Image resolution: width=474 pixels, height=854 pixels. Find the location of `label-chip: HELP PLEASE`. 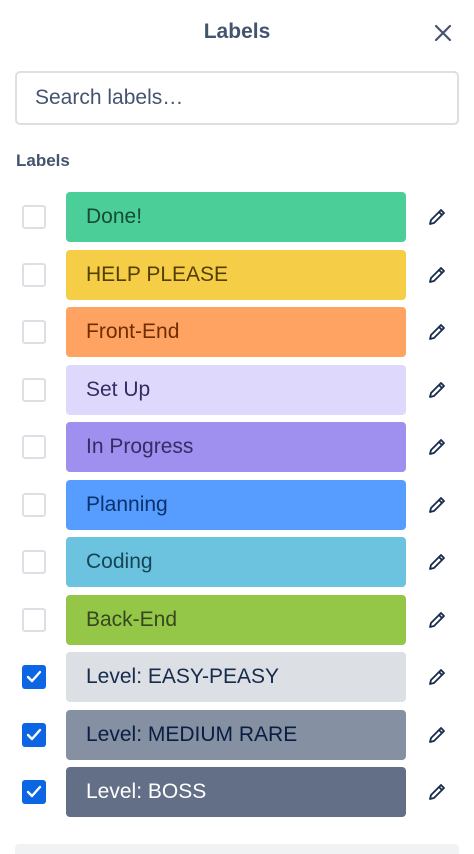

label-chip: HELP PLEASE is located at coordinates (236, 275).